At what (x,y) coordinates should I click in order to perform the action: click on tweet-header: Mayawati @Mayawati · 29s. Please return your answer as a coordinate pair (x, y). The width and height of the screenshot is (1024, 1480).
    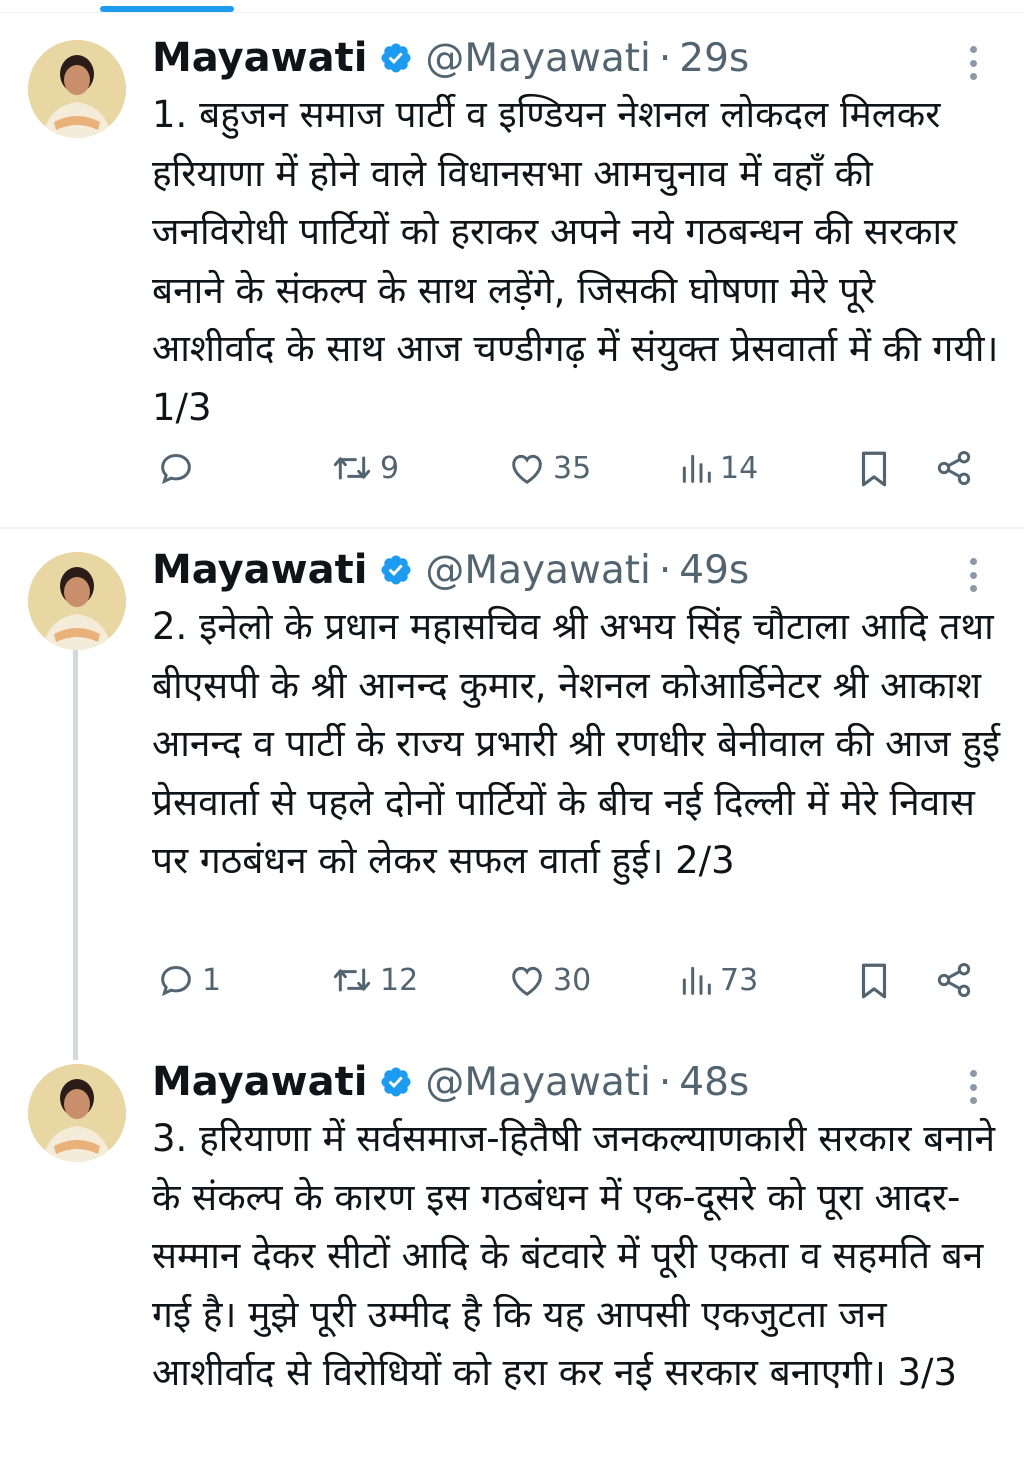
    Looking at the image, I should click on (450, 58).